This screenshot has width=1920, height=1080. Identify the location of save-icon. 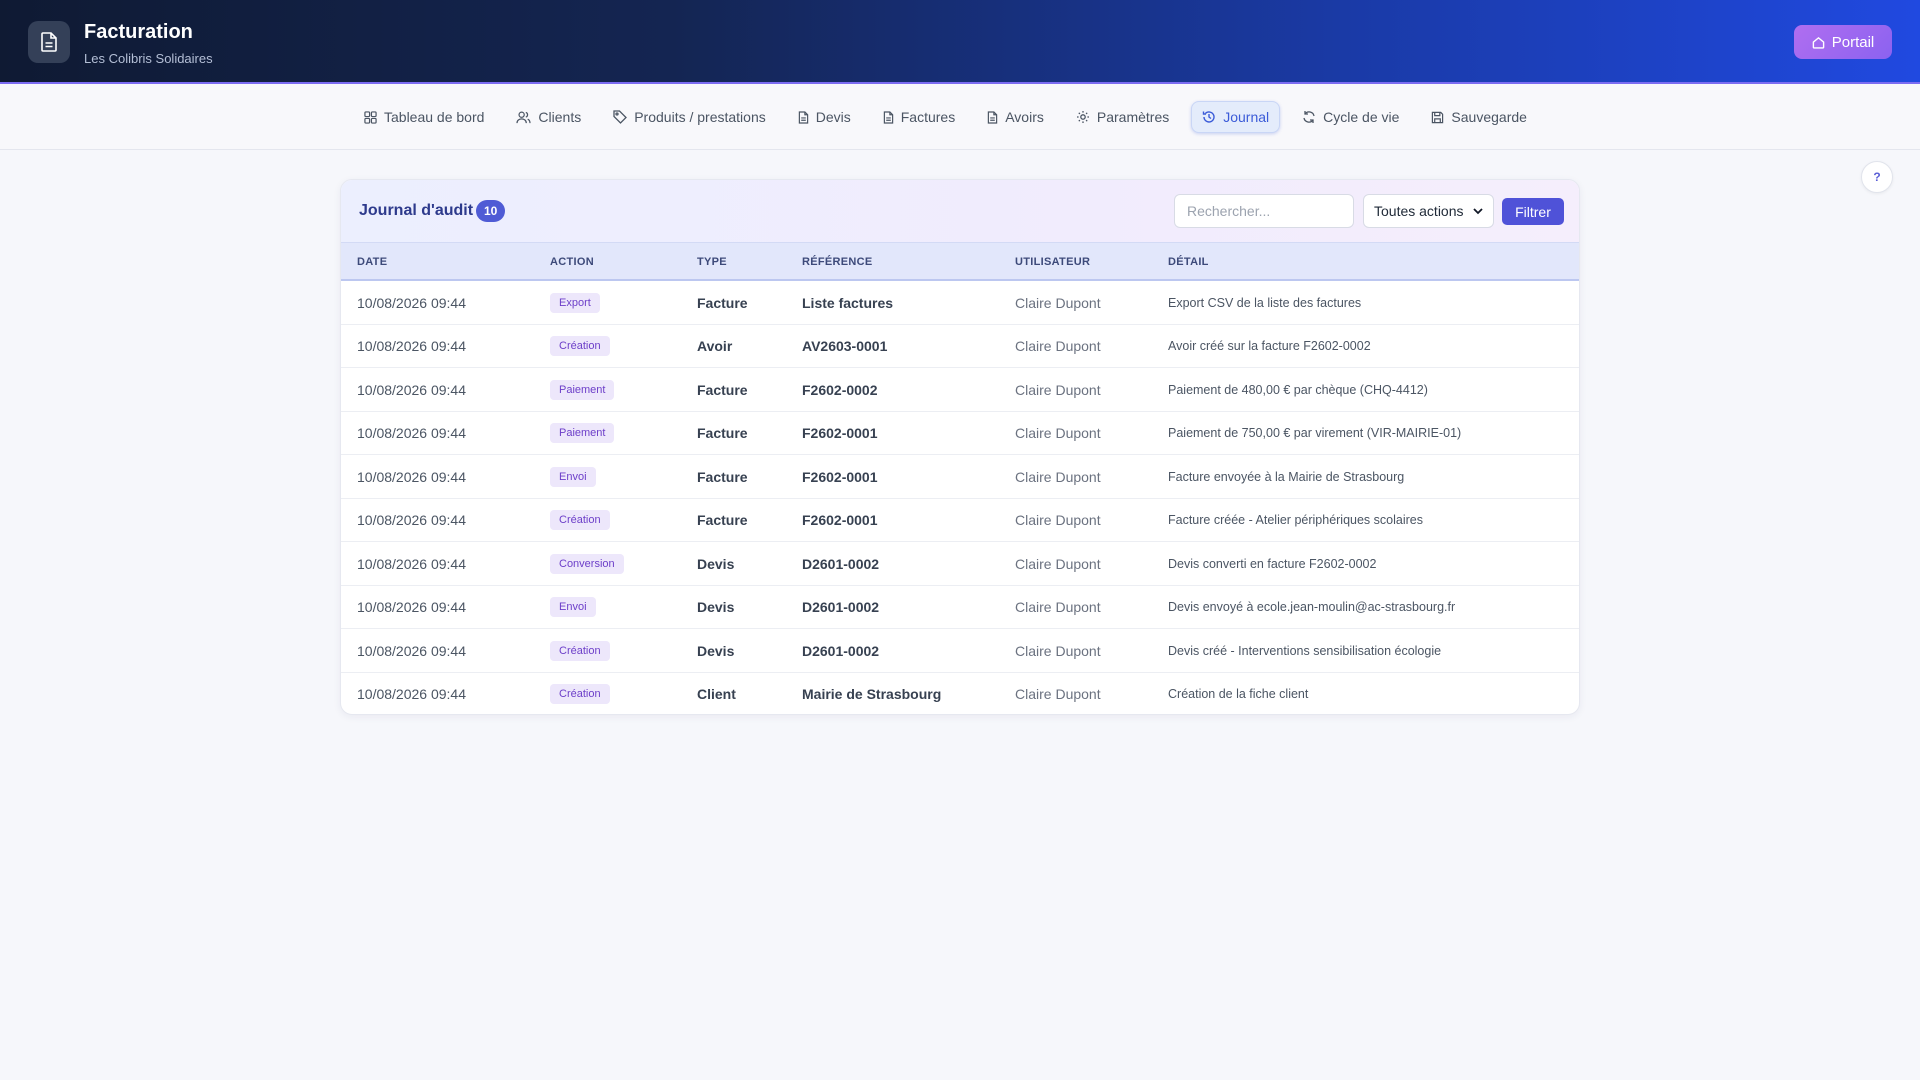
(1438, 117).